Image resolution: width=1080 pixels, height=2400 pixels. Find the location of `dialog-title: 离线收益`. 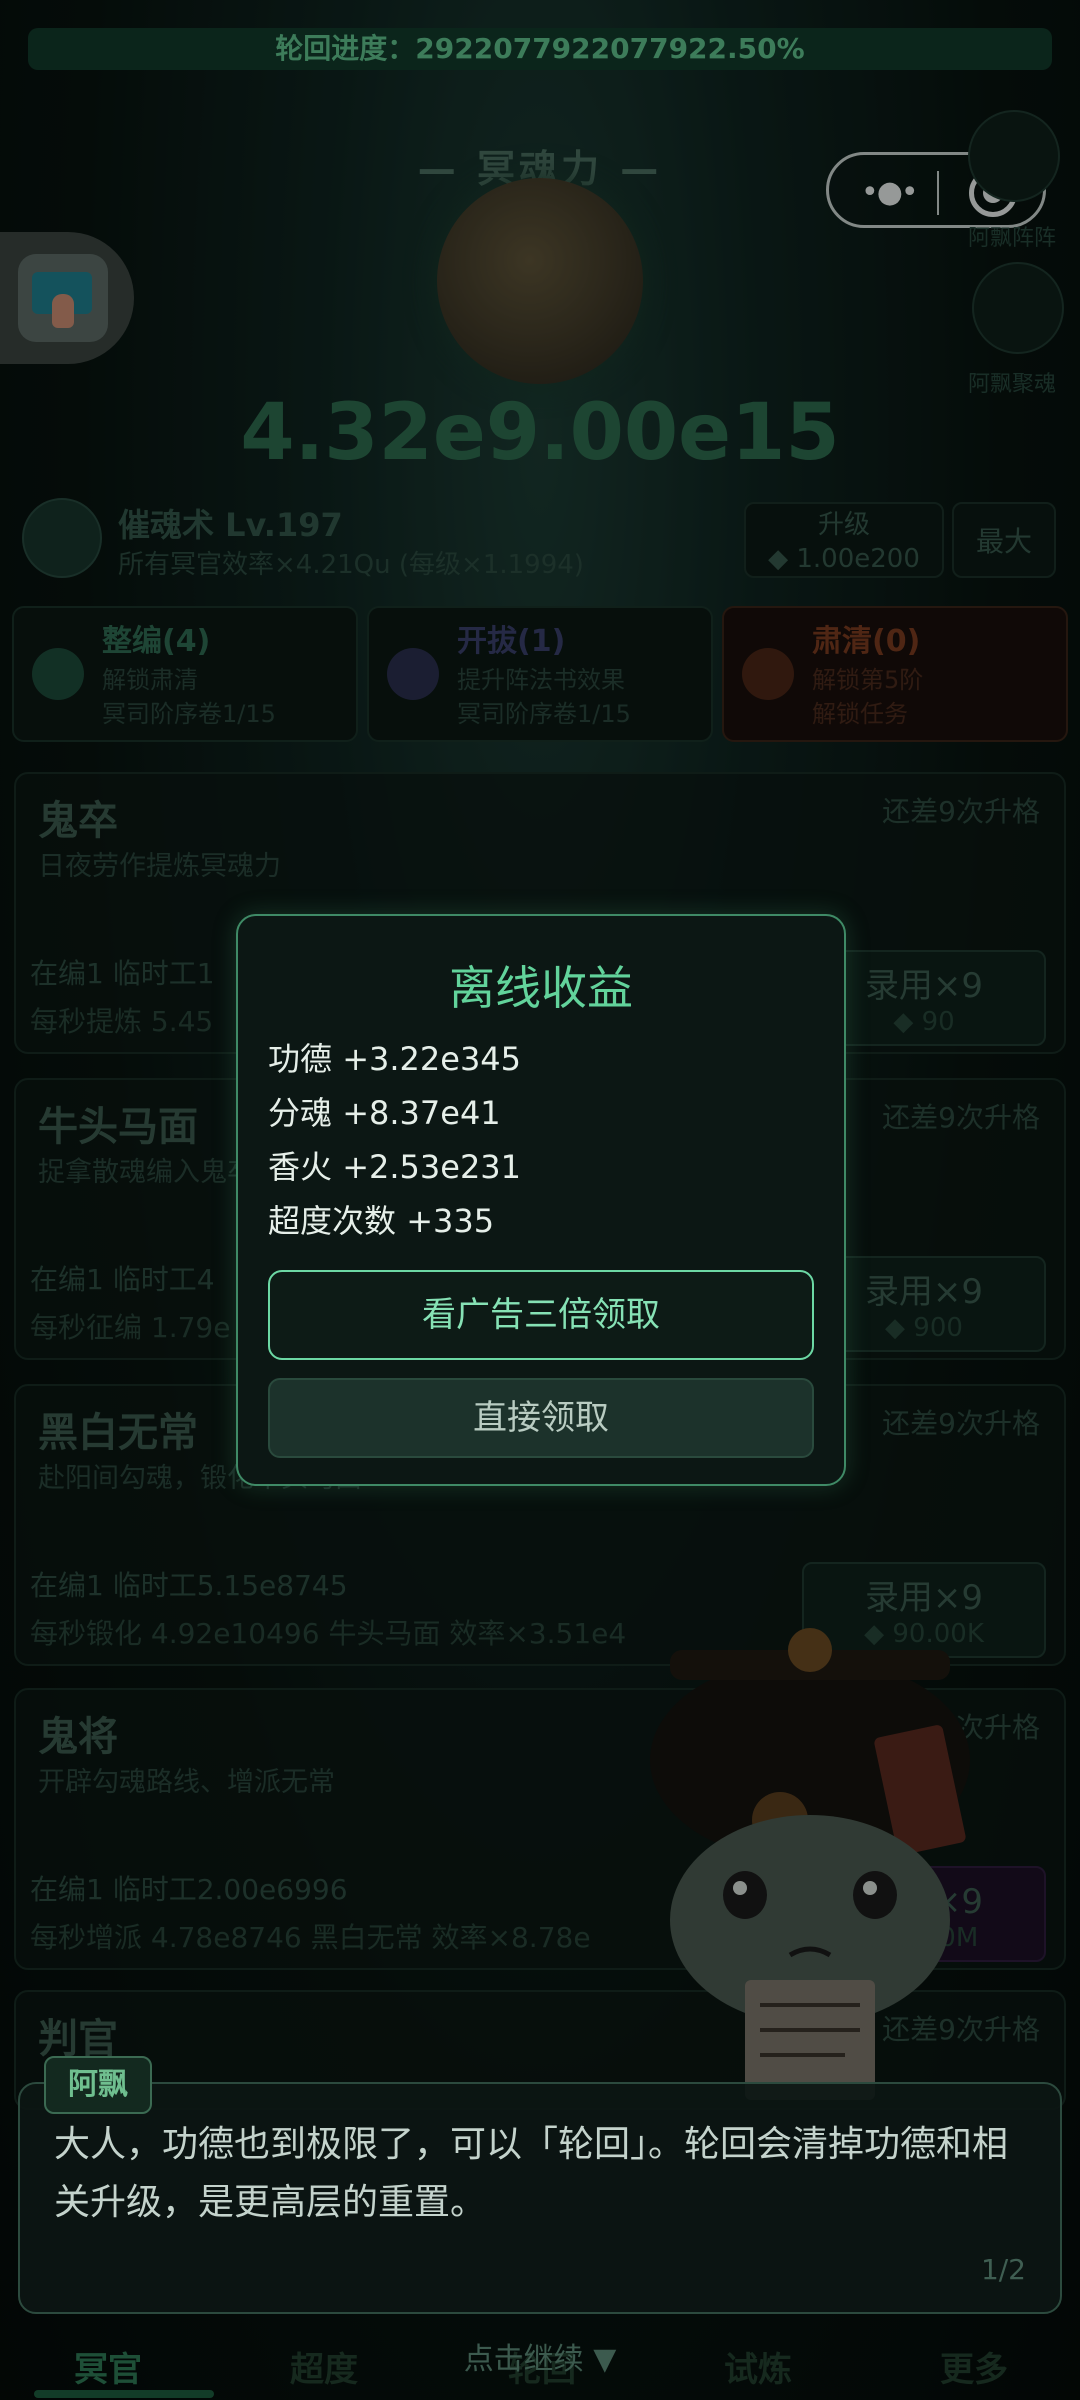

dialog-title: 离线收益 is located at coordinates (541, 988).